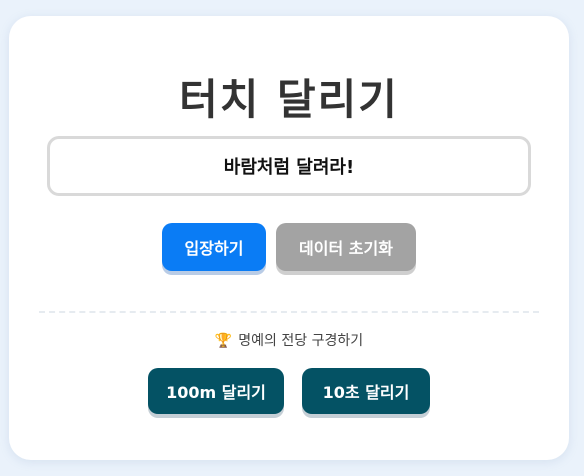 The height and width of the screenshot is (476, 584). What do you see at coordinates (216, 391) in the screenshot?
I see `run-100m-button: 100m 달리기` at bounding box center [216, 391].